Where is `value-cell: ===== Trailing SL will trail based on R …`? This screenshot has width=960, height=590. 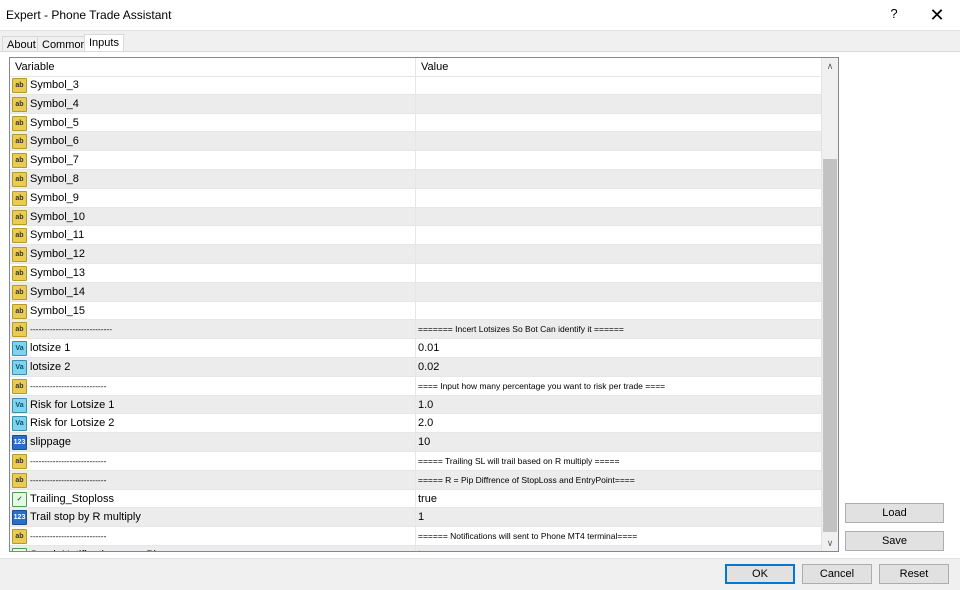
value-cell: ===== Trailing SL will trail based on R … is located at coordinates (518, 461).